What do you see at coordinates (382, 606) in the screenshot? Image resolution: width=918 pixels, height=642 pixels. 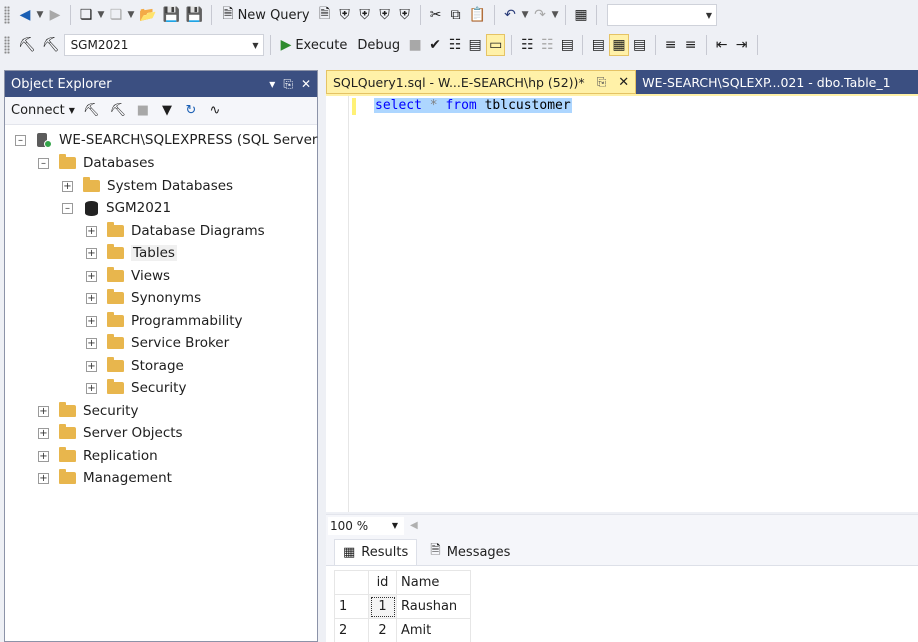 I see `cell-id: 1` at bounding box center [382, 606].